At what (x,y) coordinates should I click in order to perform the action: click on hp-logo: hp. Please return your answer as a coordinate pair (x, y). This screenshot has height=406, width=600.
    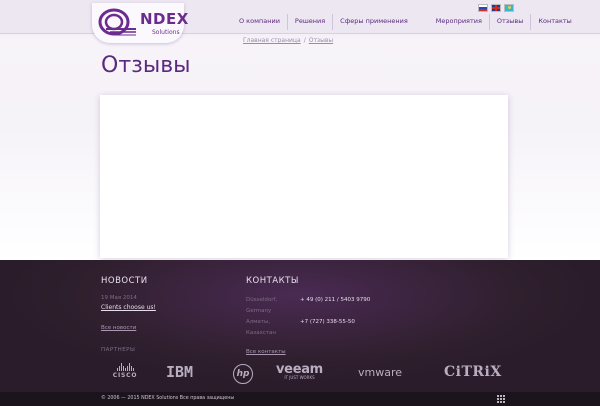
    Looking at the image, I should click on (243, 374).